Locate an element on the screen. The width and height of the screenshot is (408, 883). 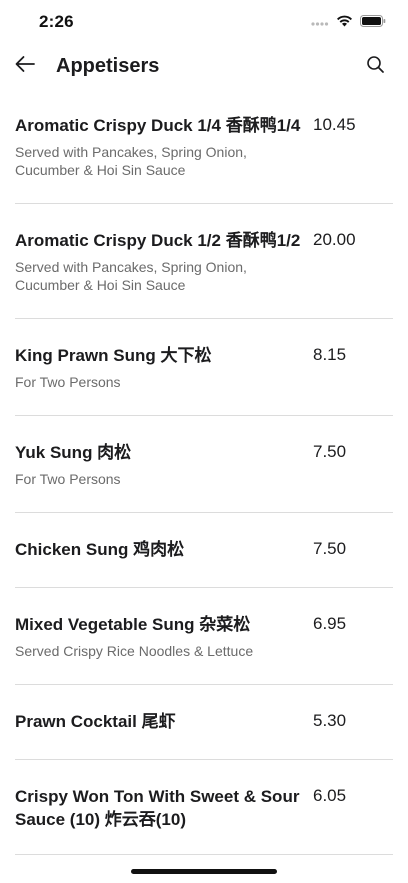
item-name: Prawn Cocktail 尾虾 is located at coordinates (95, 721).